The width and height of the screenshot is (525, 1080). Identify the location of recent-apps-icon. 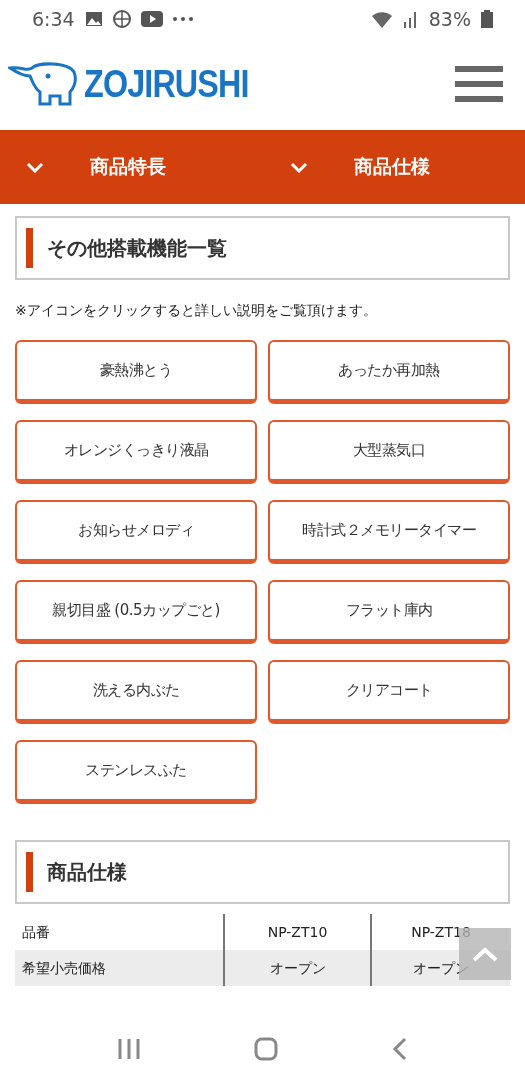
(128, 1049).